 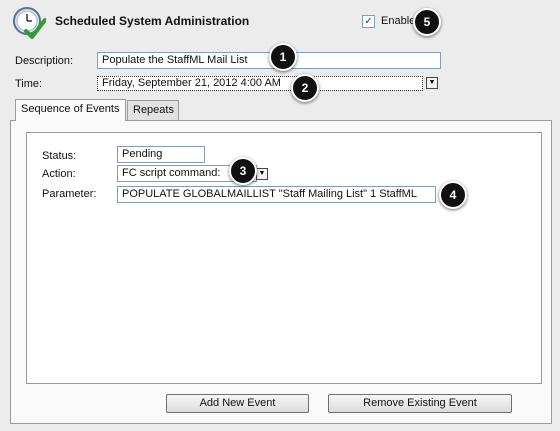 What do you see at coordinates (153, 110) in the screenshot?
I see `tab-repeats: Repeats` at bounding box center [153, 110].